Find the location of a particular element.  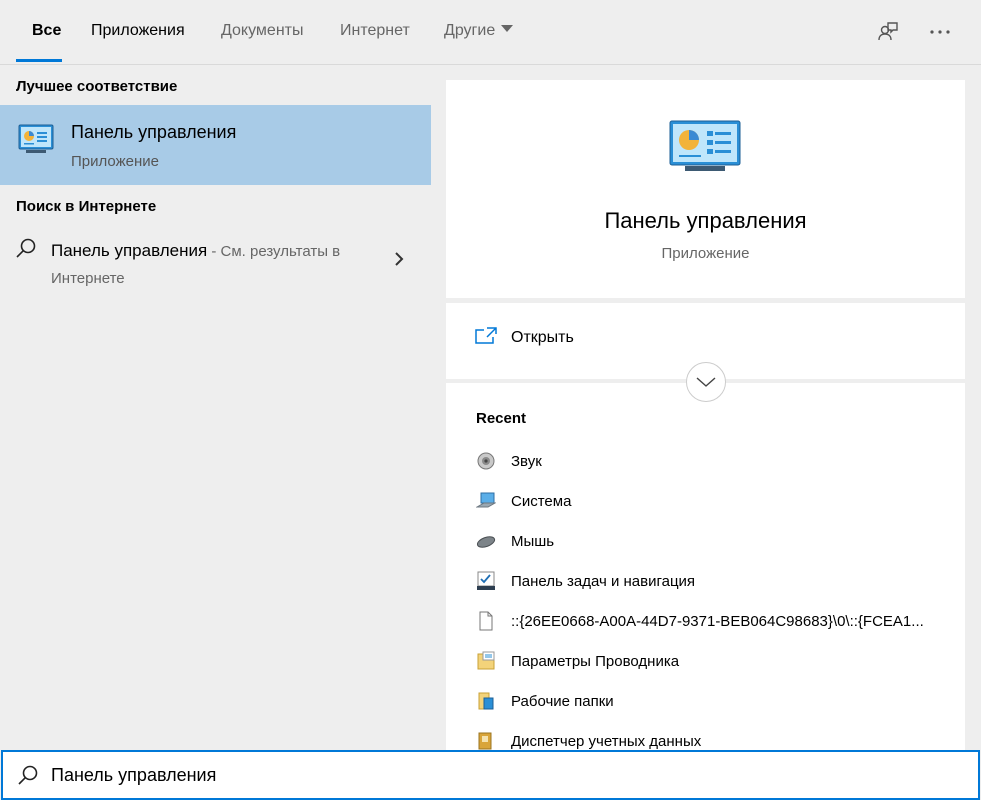

recent-item-label: Звук is located at coordinates (526, 461).